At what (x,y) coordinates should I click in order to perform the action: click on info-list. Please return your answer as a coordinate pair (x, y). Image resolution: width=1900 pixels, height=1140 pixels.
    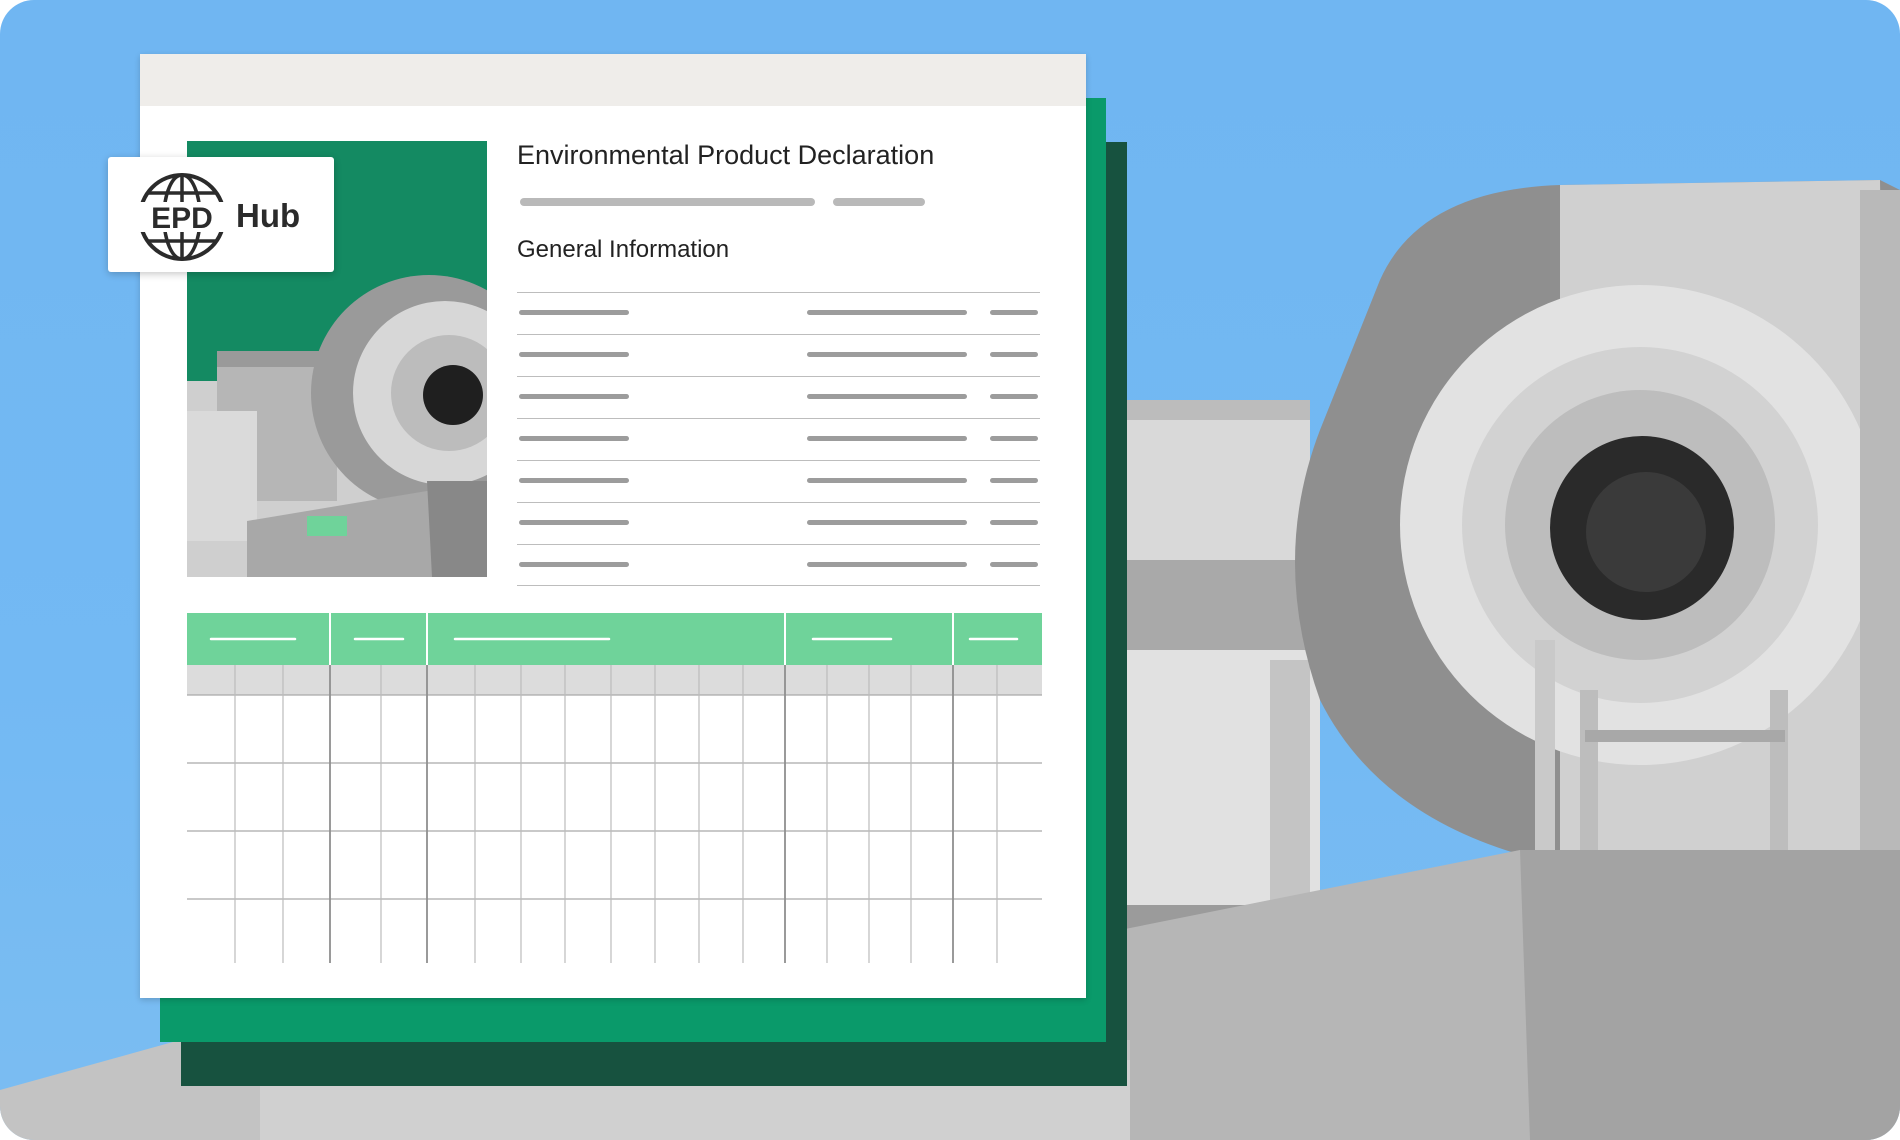
    Looking at the image, I should click on (778, 439).